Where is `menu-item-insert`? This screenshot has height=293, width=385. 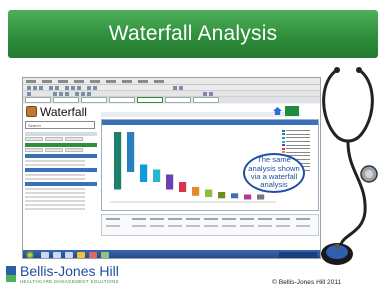 menu-item-insert is located at coordinates (79, 81).